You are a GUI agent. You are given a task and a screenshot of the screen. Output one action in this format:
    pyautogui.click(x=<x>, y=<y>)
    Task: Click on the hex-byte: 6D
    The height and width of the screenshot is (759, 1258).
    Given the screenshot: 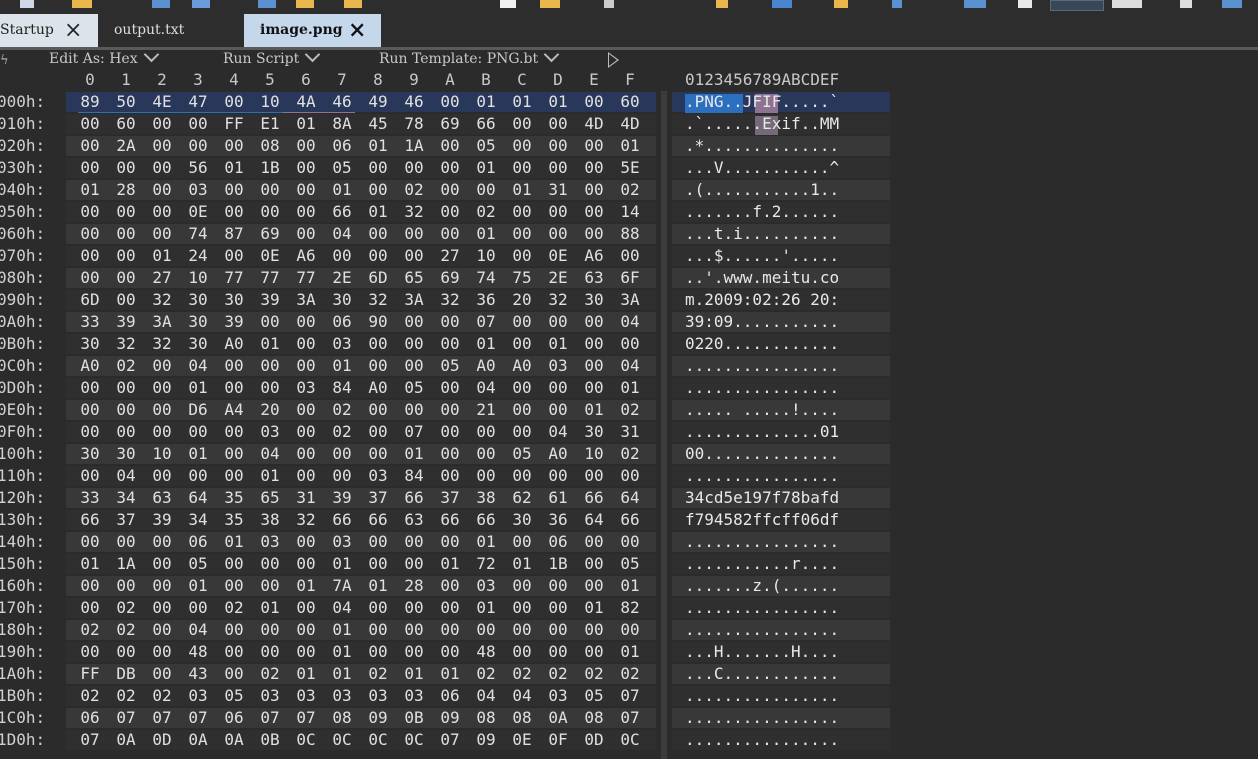 What is the action you would take?
    pyautogui.click(x=378, y=278)
    